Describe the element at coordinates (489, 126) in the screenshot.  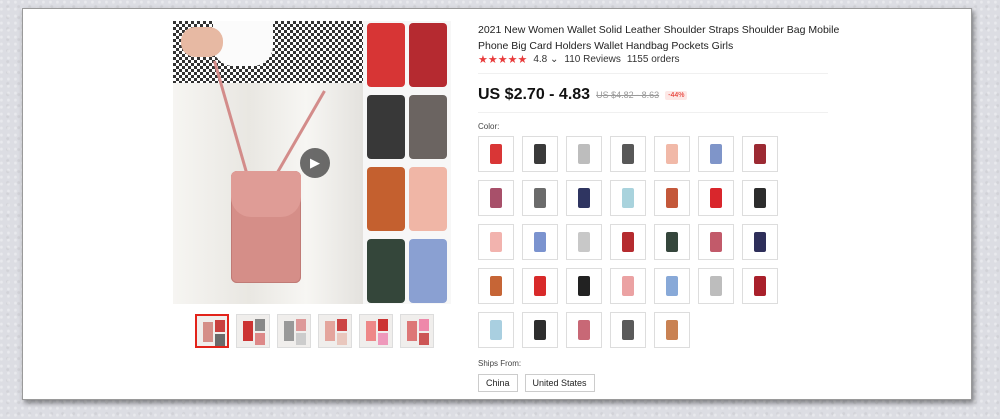
I see `color-label: Color:` at that location.